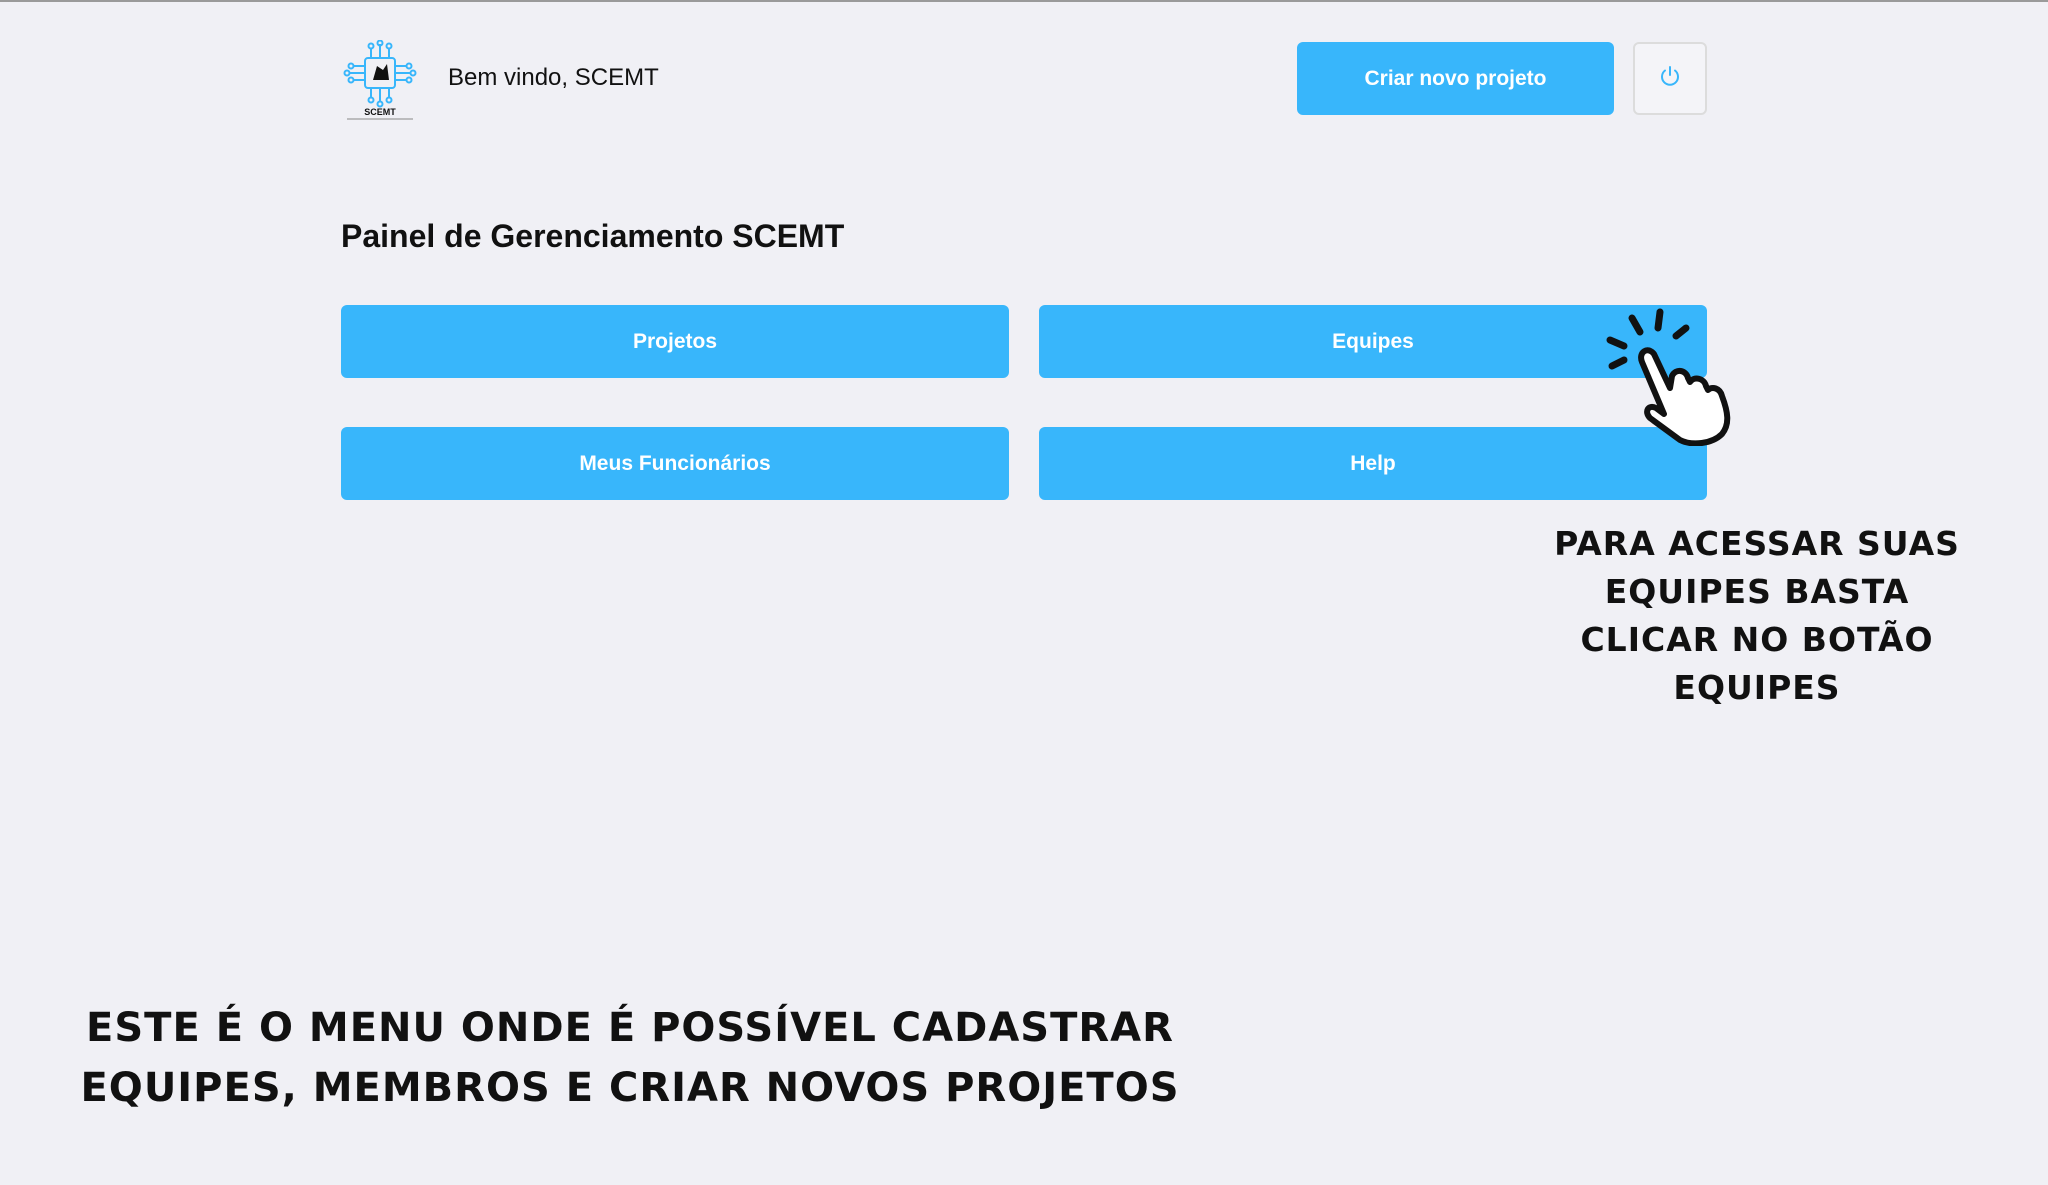 The height and width of the screenshot is (1185, 2048). I want to click on power-icon, so click(1670, 78).